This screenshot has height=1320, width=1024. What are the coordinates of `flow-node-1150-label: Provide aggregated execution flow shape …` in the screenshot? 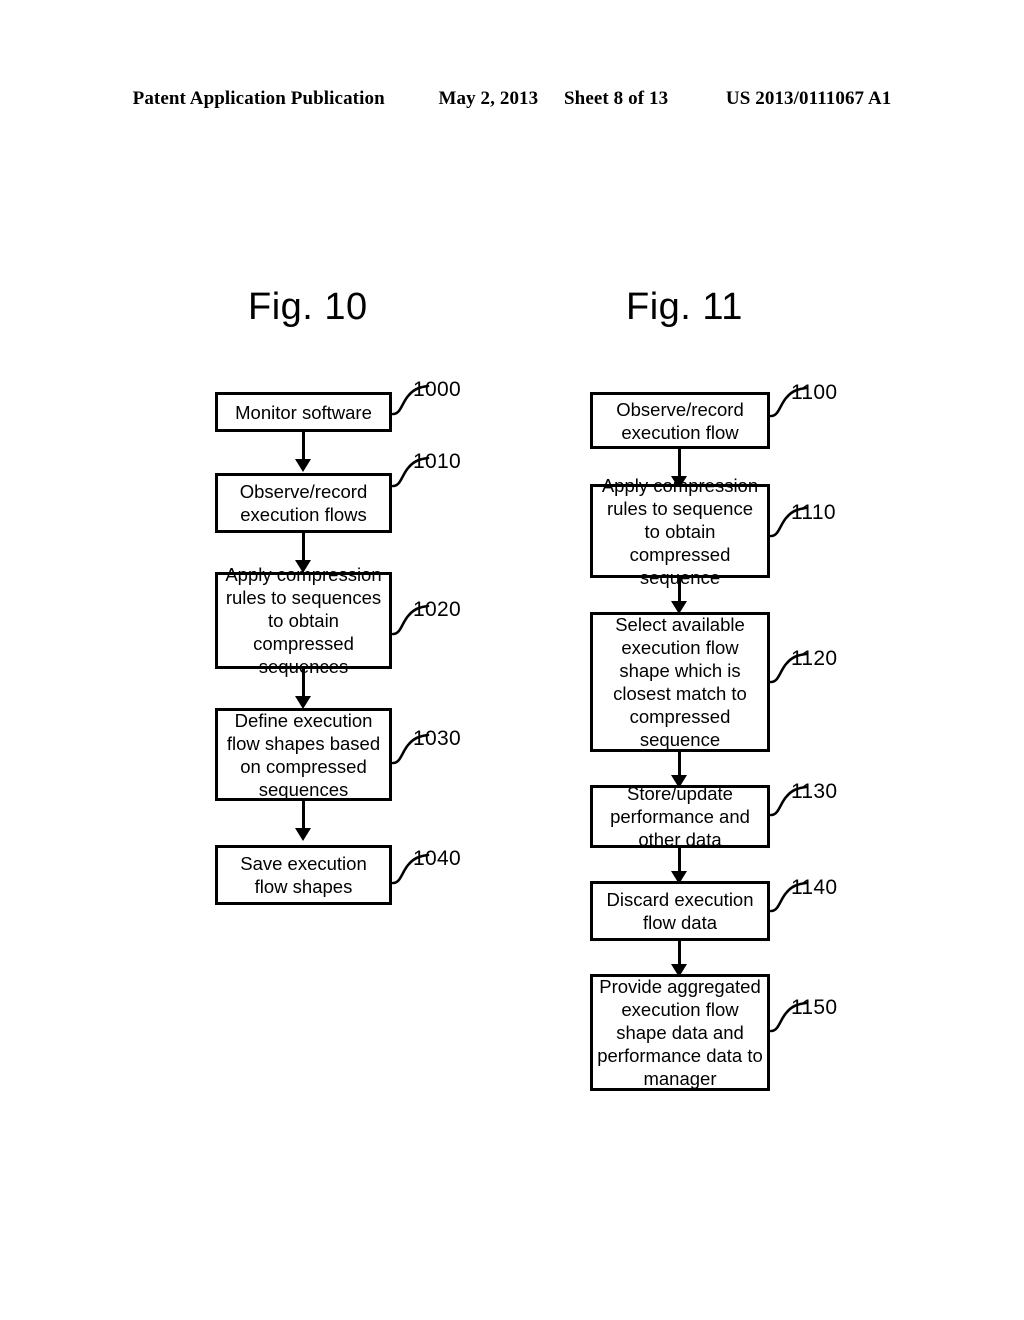 It's located at (680, 1032).